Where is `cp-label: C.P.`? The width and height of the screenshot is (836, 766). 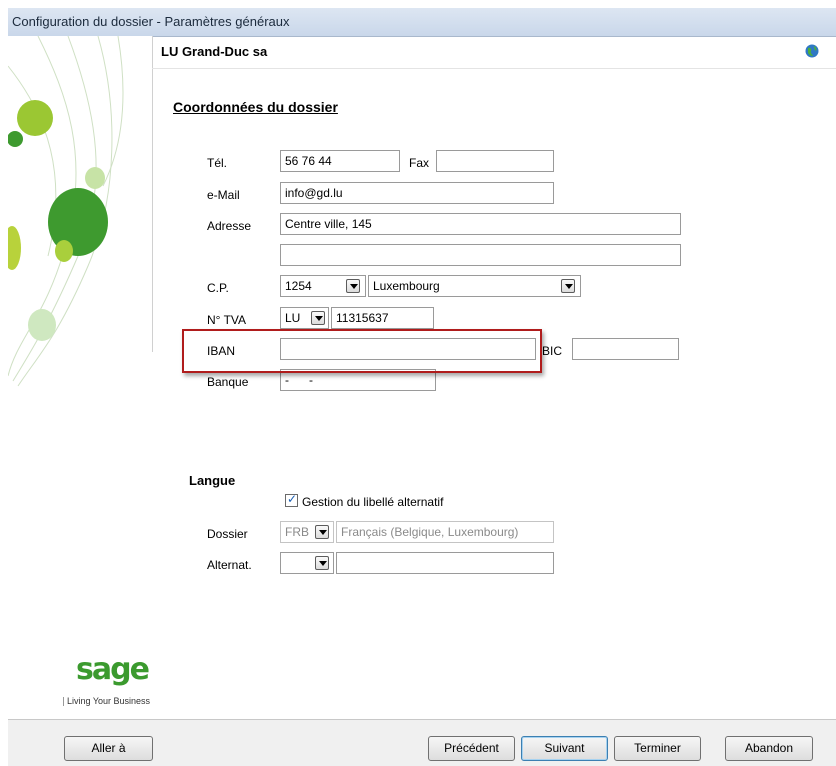
cp-label: C.P. is located at coordinates (218, 288).